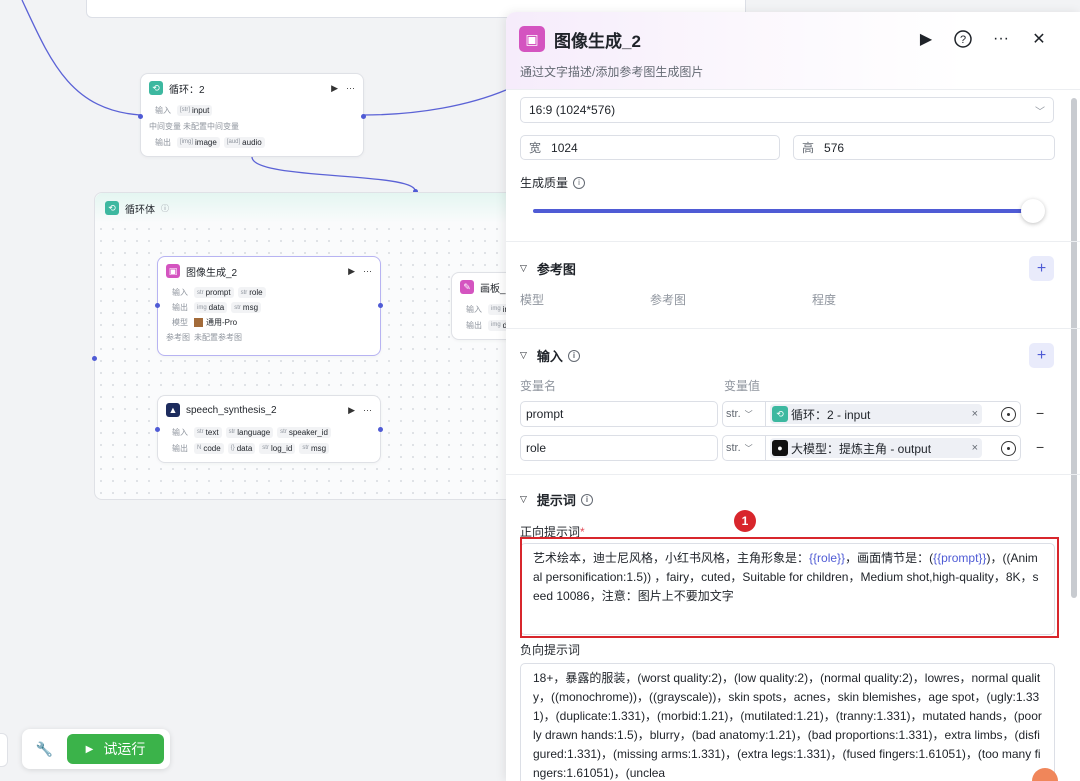 This screenshot has width=1080, height=781. I want to click on help-icon: ?, so click(963, 39).